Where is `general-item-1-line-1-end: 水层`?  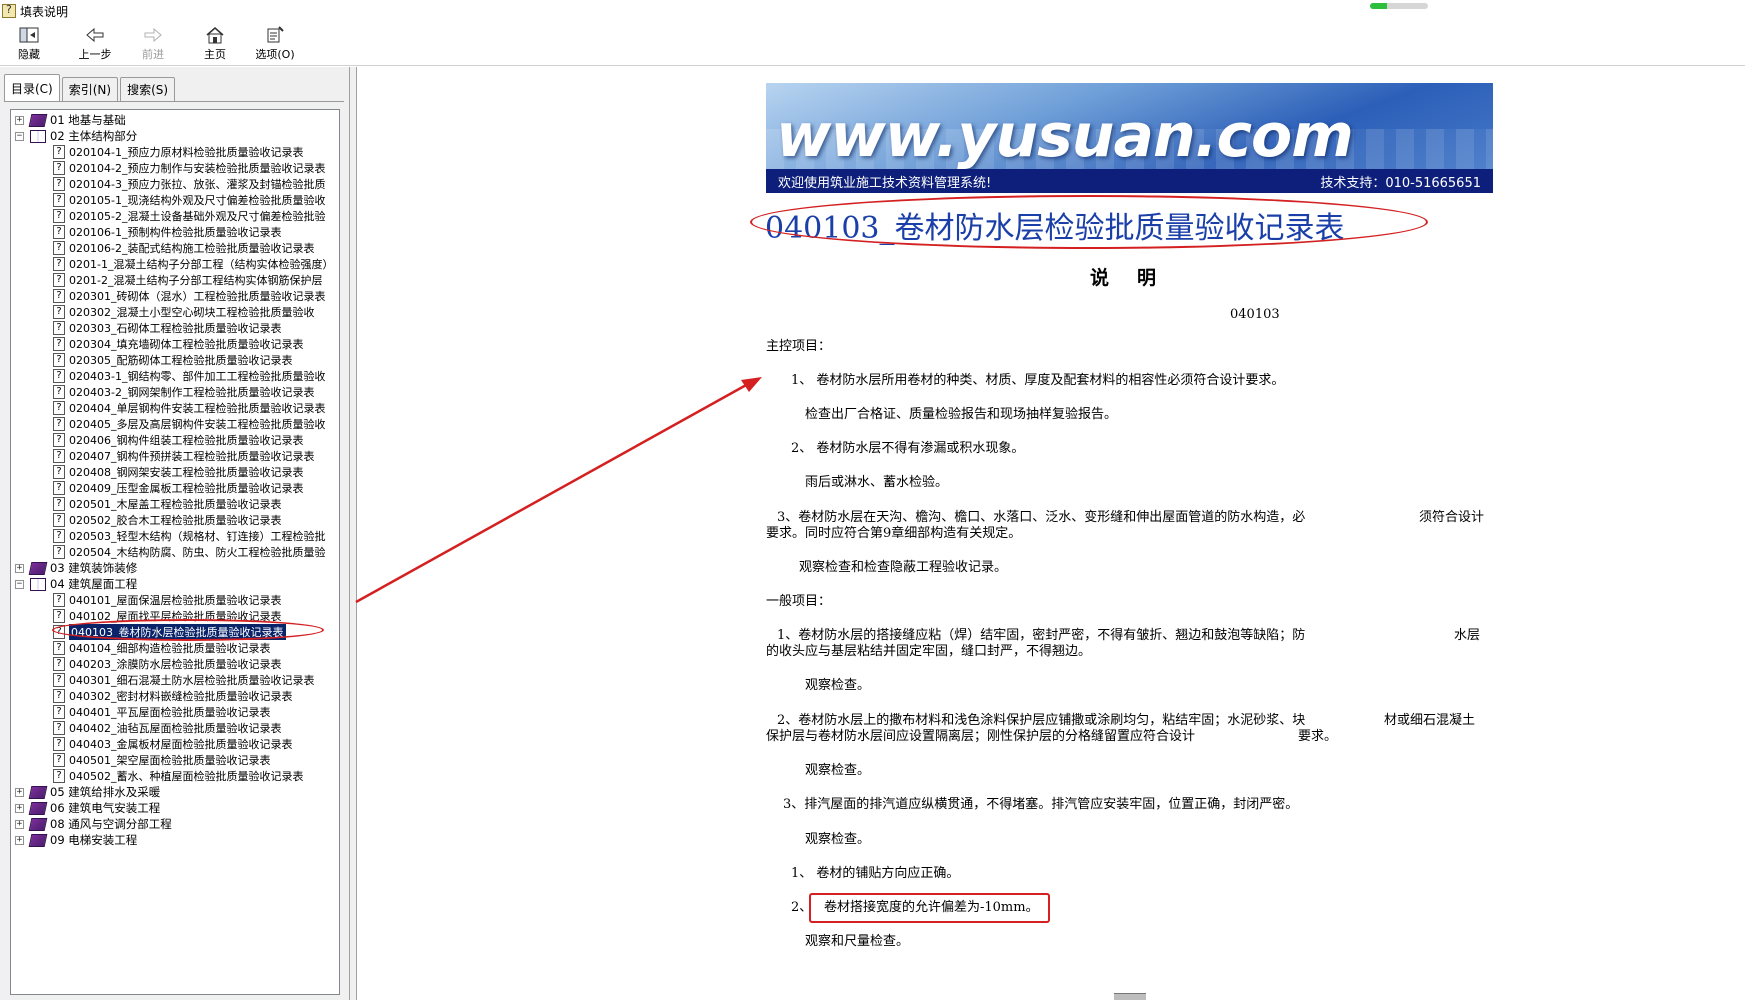
general-item-1-line-1-end: 水层 is located at coordinates (1467, 635).